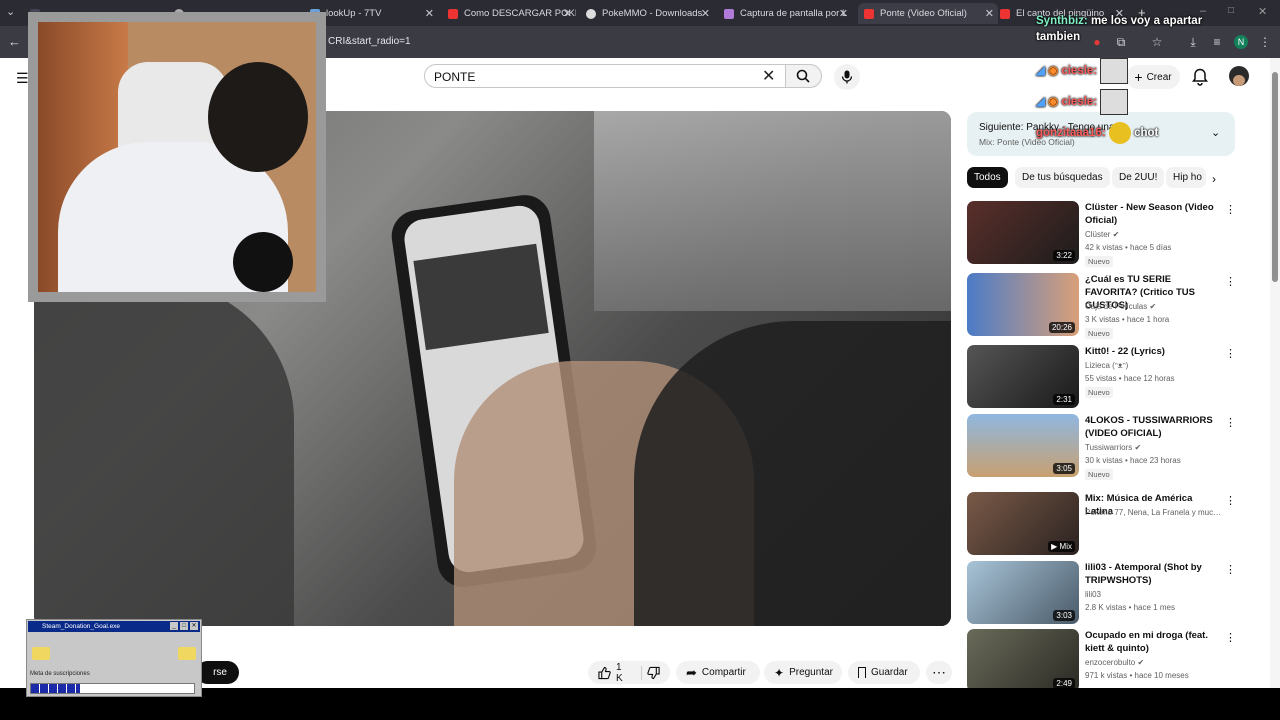 This screenshot has width=1280, height=720. Describe the element at coordinates (847, 77) in the screenshot. I see `voice-search-button` at that location.